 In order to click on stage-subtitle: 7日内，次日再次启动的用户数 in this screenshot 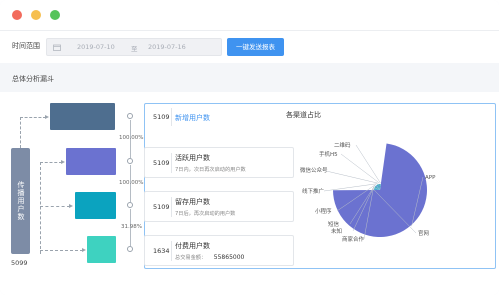, I will do `click(210, 170)`.